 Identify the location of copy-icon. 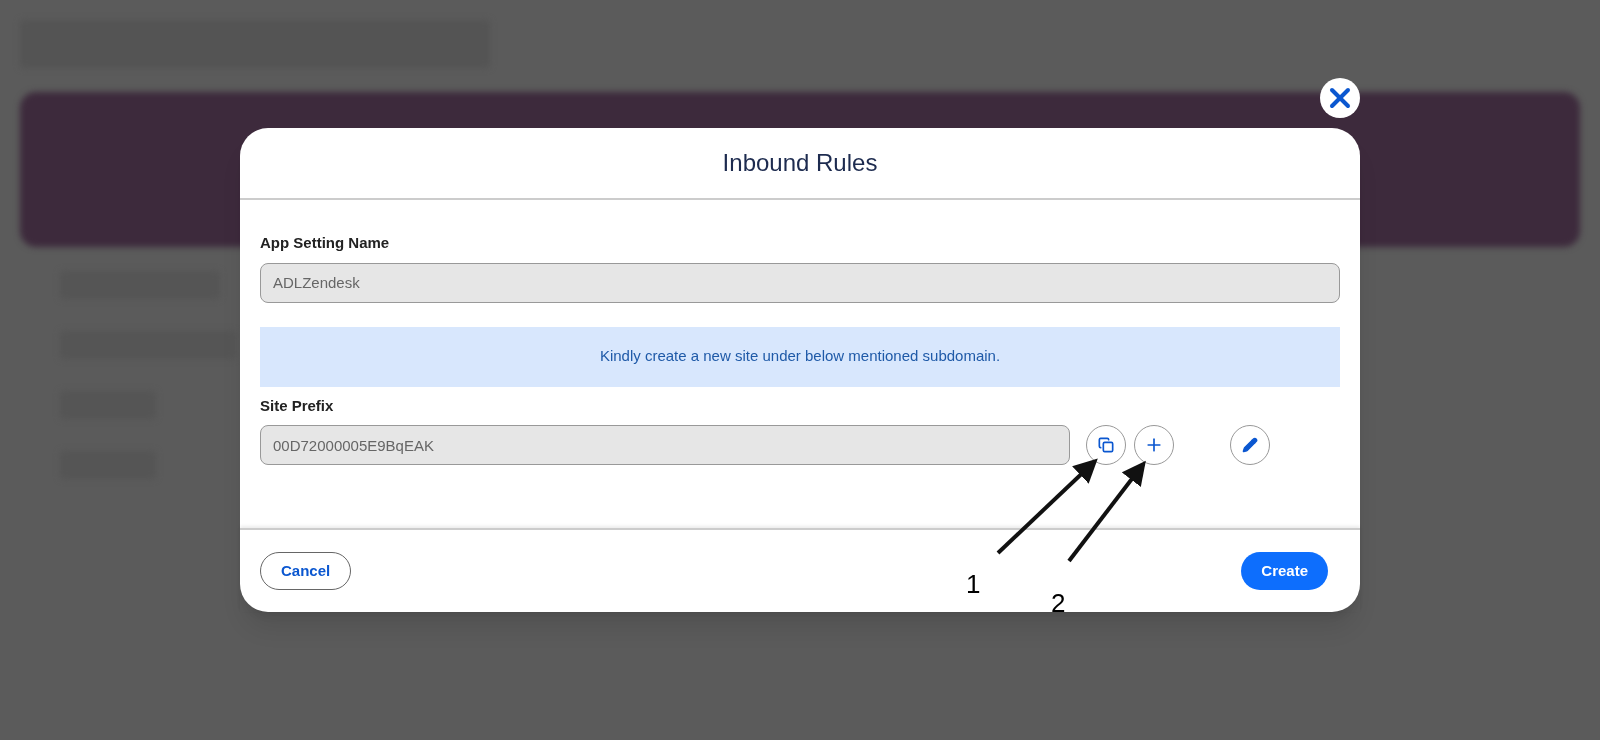
(1106, 445).